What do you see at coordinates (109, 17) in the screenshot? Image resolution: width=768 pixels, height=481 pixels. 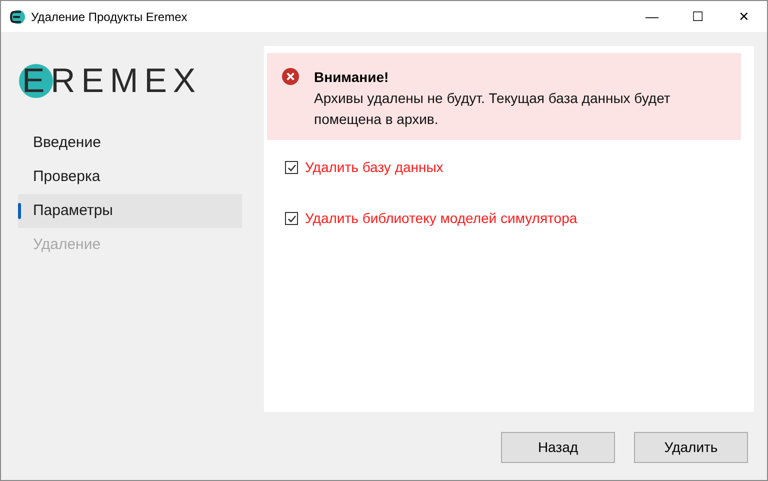 I see `window-title: Удаление Продукты Eremex` at bounding box center [109, 17].